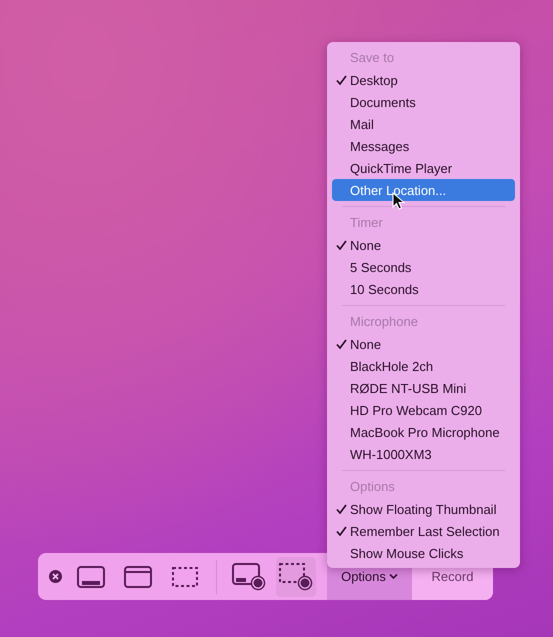 This screenshot has width=553, height=637. Describe the element at coordinates (423, 80) in the screenshot. I see `menu-item: Desktop` at that location.